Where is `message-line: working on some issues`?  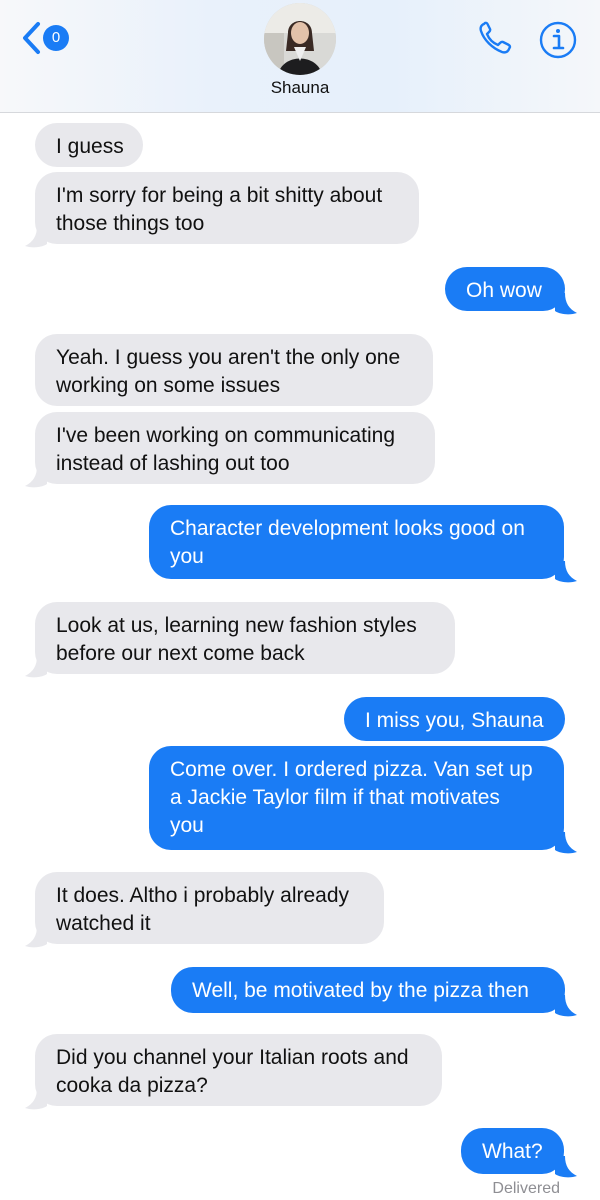
message-line: working on some issues is located at coordinates (168, 385).